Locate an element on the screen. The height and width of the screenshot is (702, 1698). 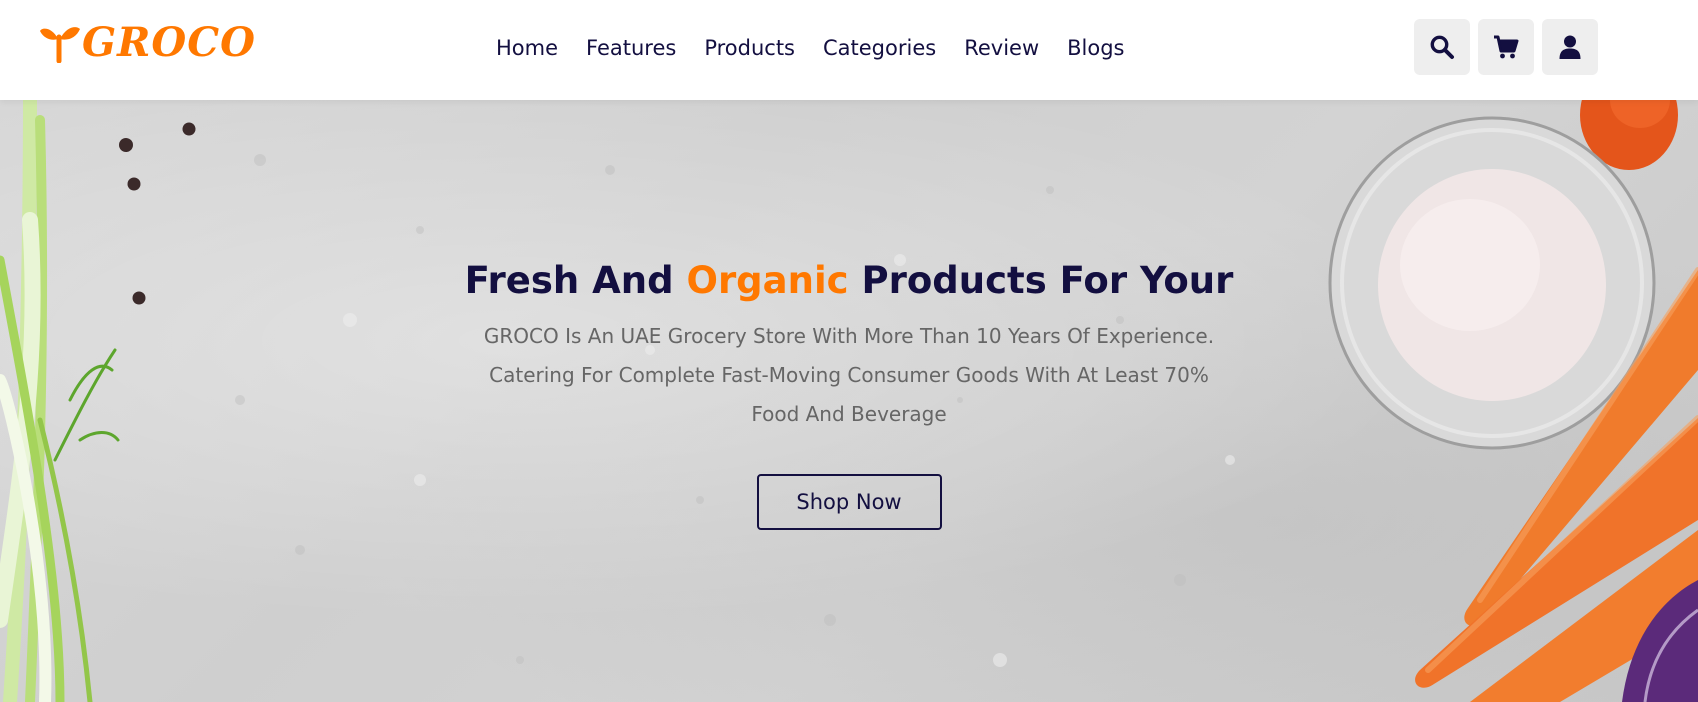
search-icon is located at coordinates (1442, 47).